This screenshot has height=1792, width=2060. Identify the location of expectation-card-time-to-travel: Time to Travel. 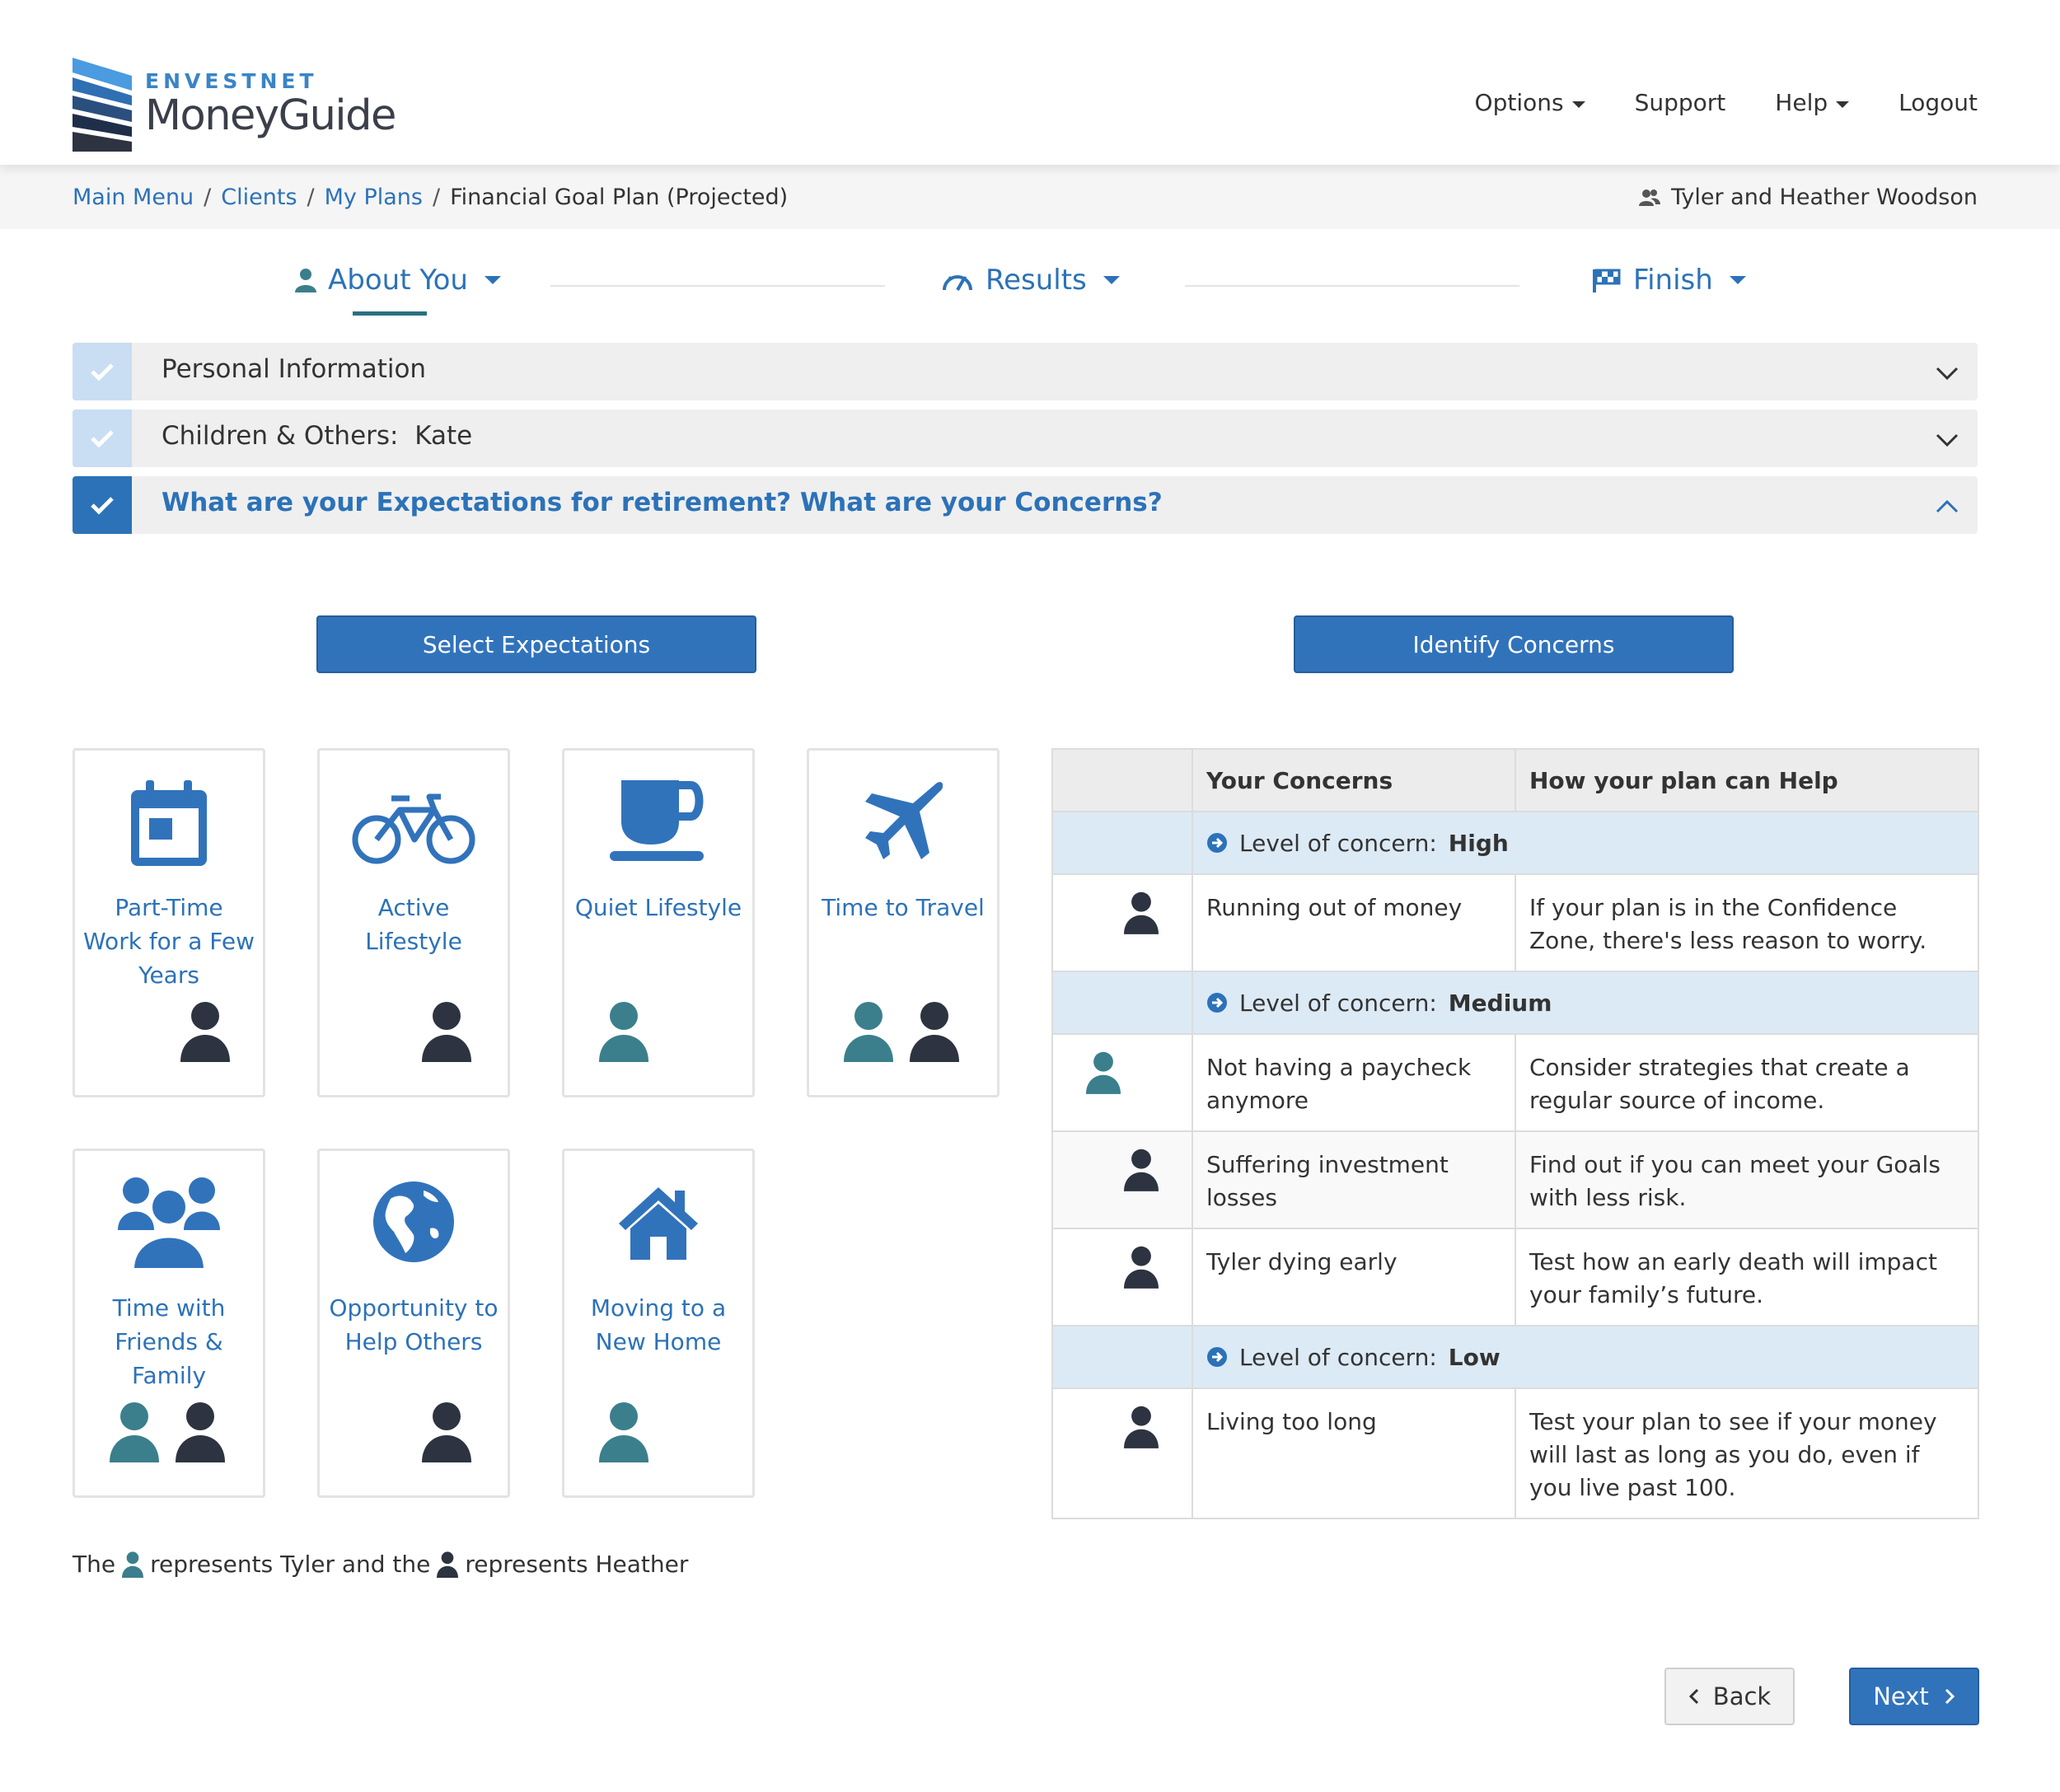
(903, 922).